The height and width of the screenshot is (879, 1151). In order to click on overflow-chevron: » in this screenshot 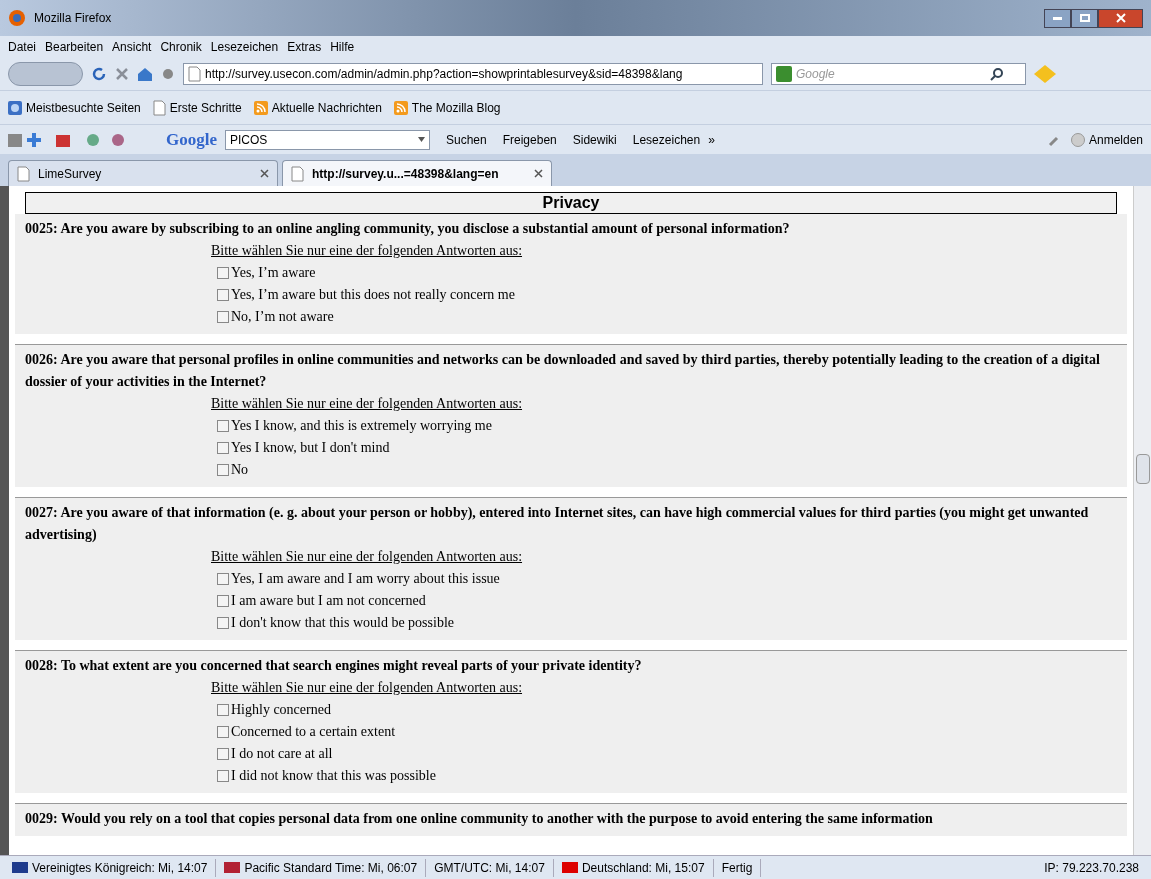, I will do `click(711, 139)`.